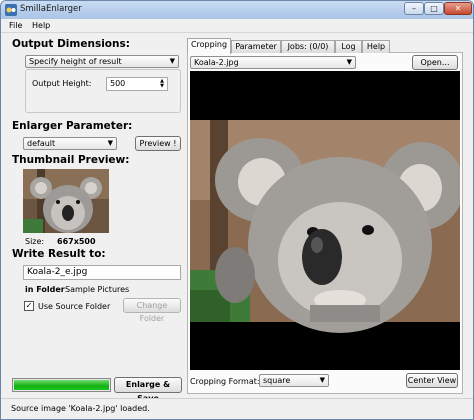  What do you see at coordinates (209, 46) in the screenshot?
I see `tab-cropping: Cropping` at bounding box center [209, 46].